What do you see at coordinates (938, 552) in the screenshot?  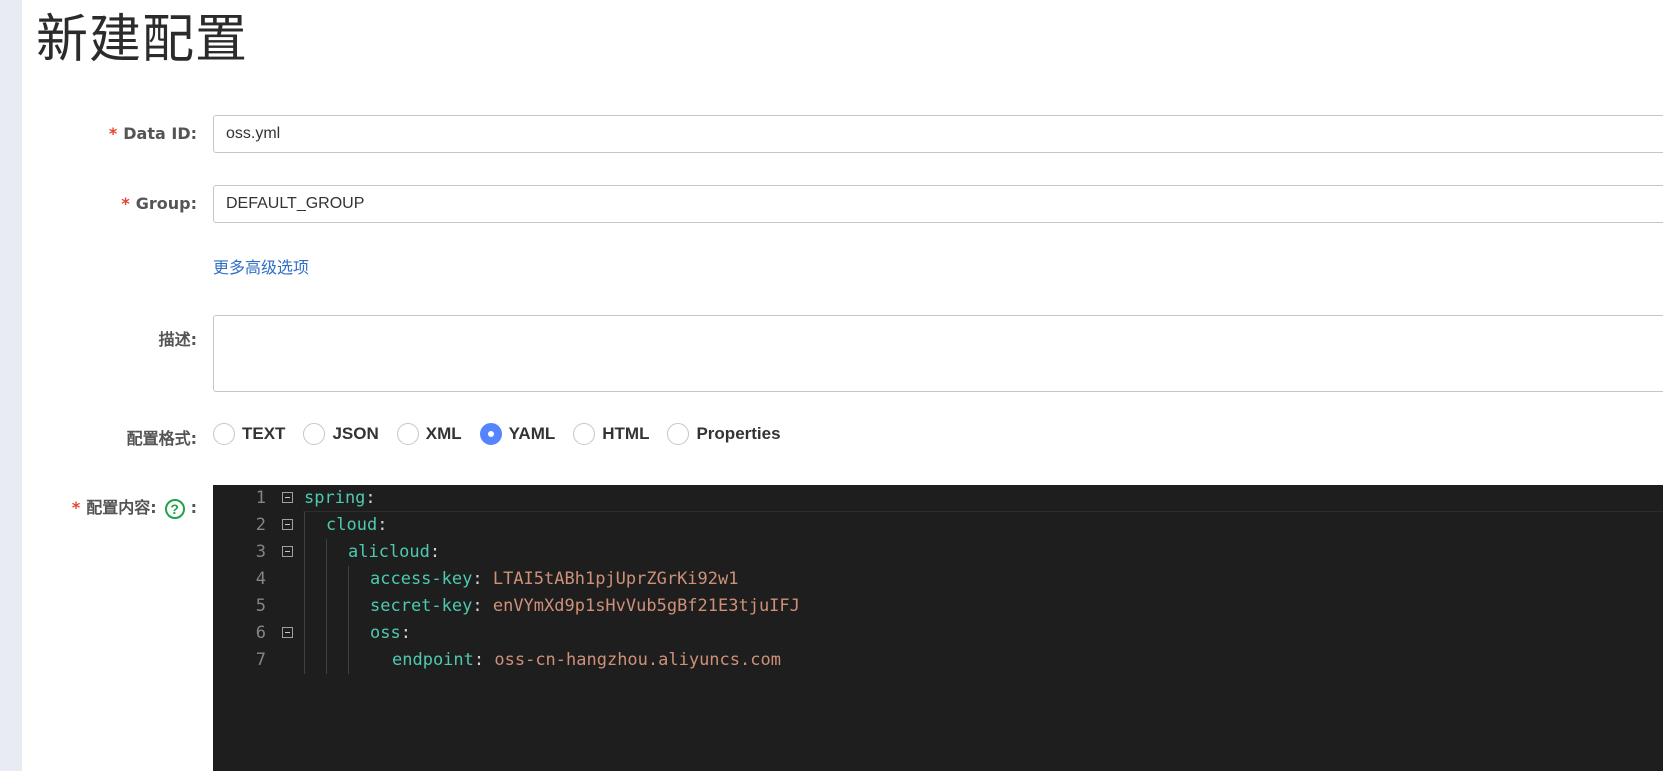 I see `code-line: 3 alicloud:` at bounding box center [938, 552].